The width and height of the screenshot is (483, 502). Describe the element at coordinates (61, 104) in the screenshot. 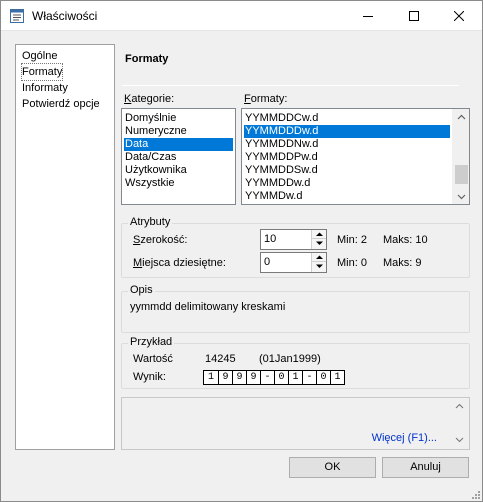

I see `nav-item-confirm-options: Potwierdź opcje` at that location.